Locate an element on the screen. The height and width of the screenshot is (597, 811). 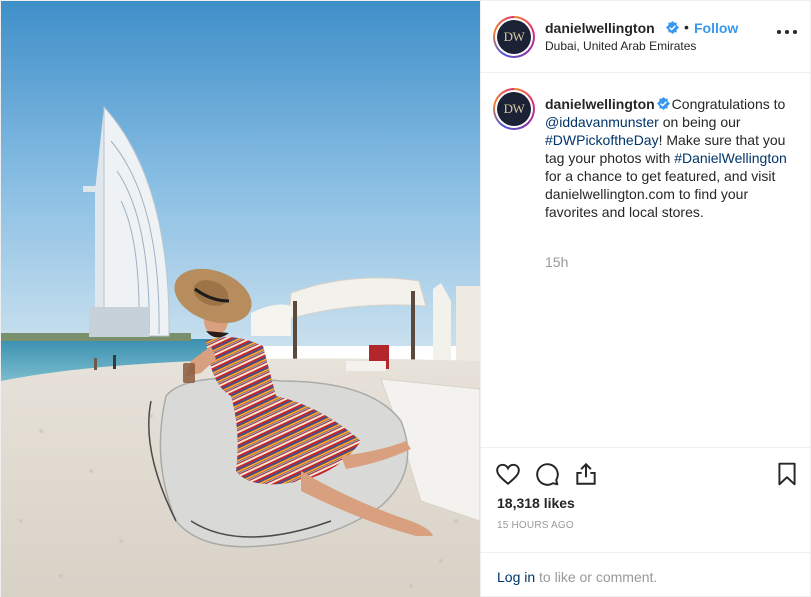
hashtag-link: #DWPickoftheDay is located at coordinates (602, 140).